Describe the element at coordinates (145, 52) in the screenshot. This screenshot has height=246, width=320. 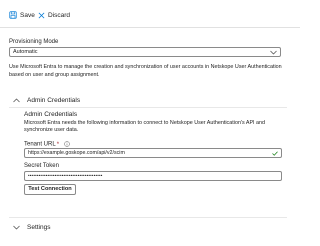
I see `provisioning-mode-select: Automatic` at that location.